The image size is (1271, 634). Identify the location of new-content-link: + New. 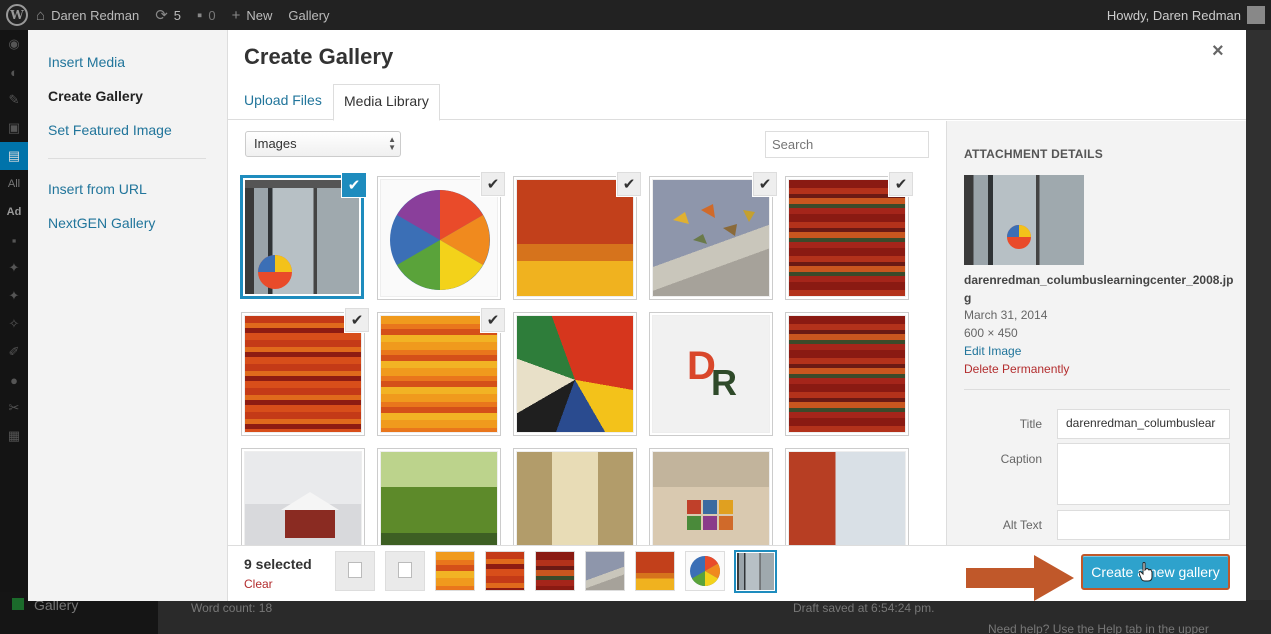
(252, 15).